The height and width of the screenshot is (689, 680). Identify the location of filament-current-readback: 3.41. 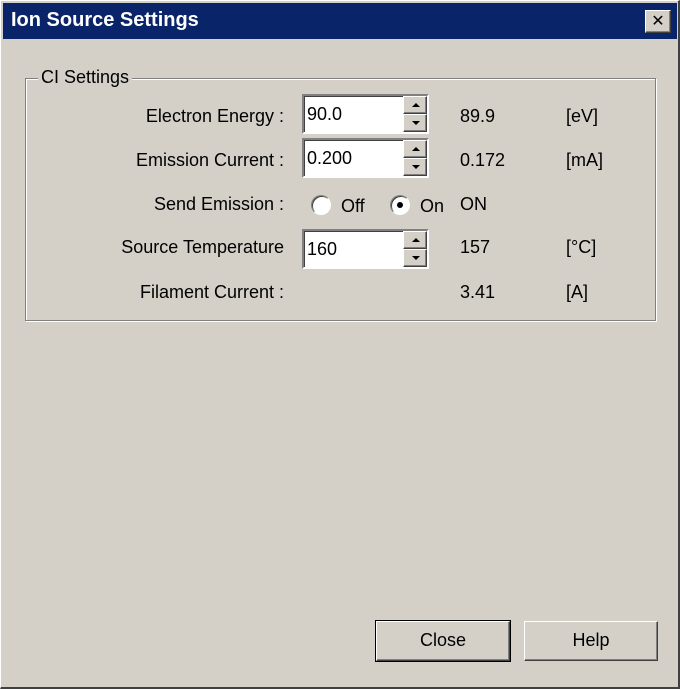
(478, 292).